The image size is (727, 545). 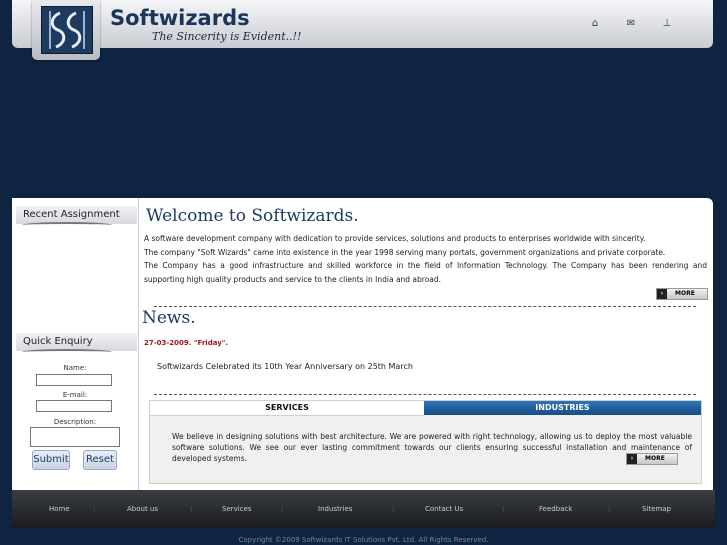 I want to click on reset-button: Reset, so click(x=100, y=460).